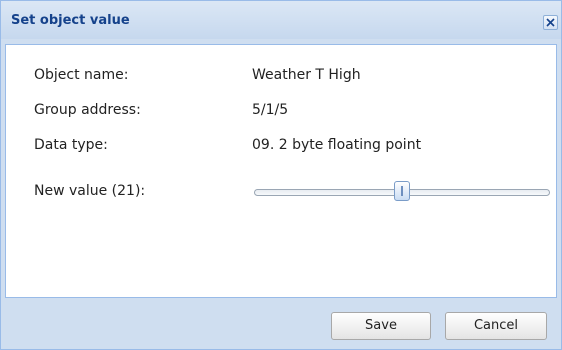 The height and width of the screenshot is (350, 562). Describe the element at coordinates (81, 75) in the screenshot. I see `object-name-label: Object name:` at that location.